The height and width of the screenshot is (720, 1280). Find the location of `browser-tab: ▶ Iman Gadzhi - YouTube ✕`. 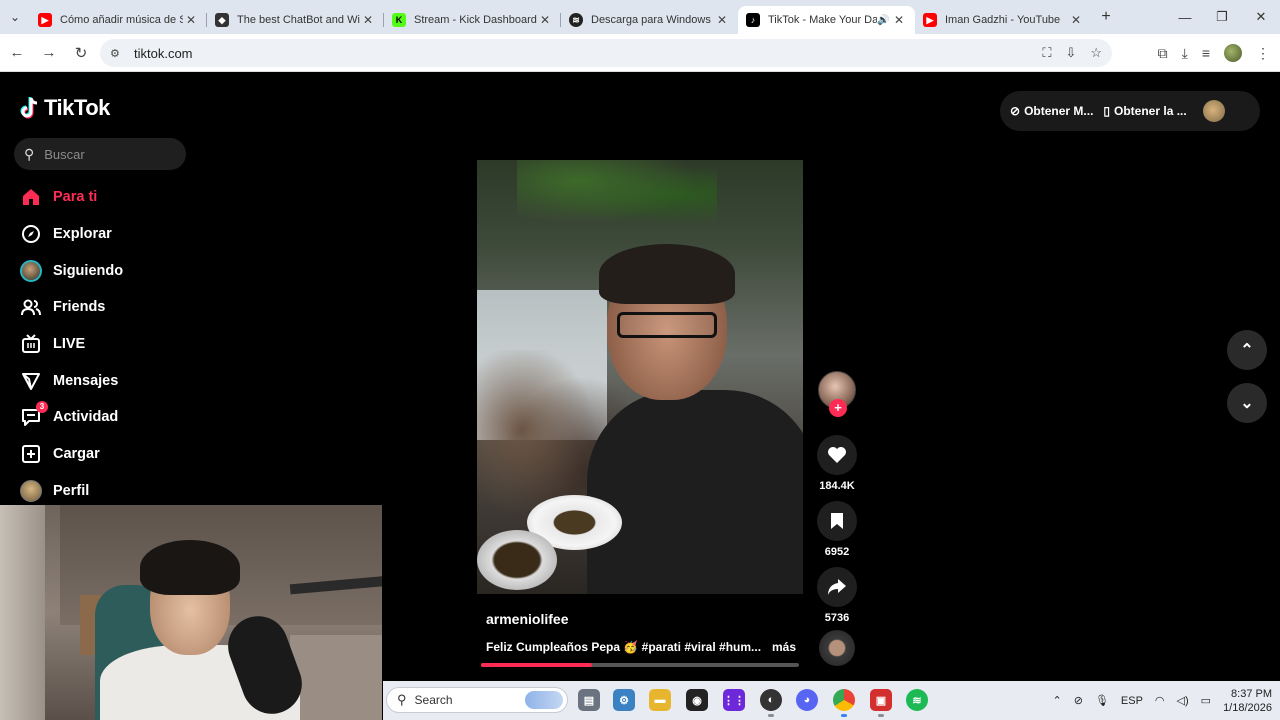

browser-tab: ▶ Iman Gadzhi - YouTube ✕ is located at coordinates (1003, 20).